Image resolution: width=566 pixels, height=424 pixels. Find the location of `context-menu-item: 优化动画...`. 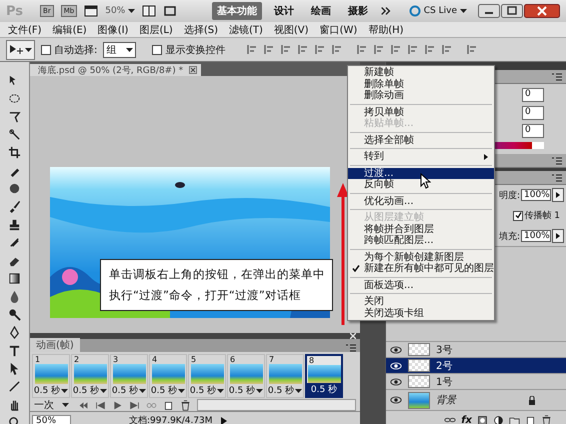

context-menu-item: 优化动画... is located at coordinates (421, 201).